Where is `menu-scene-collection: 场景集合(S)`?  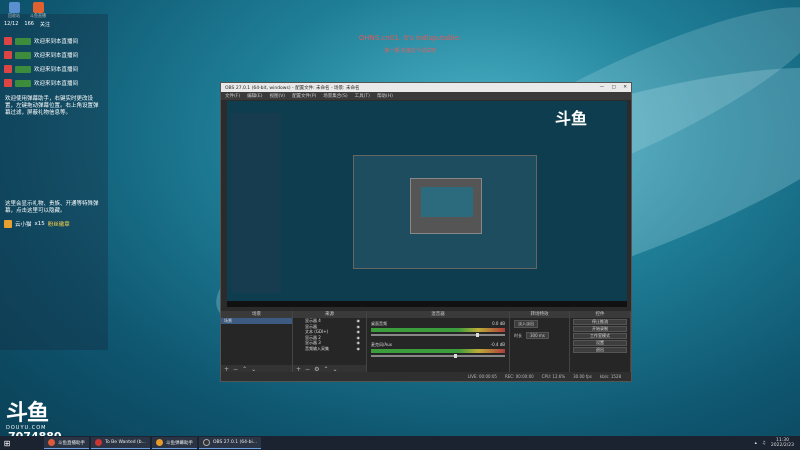 menu-scene-collection: 场景集合(S) is located at coordinates (335, 96).